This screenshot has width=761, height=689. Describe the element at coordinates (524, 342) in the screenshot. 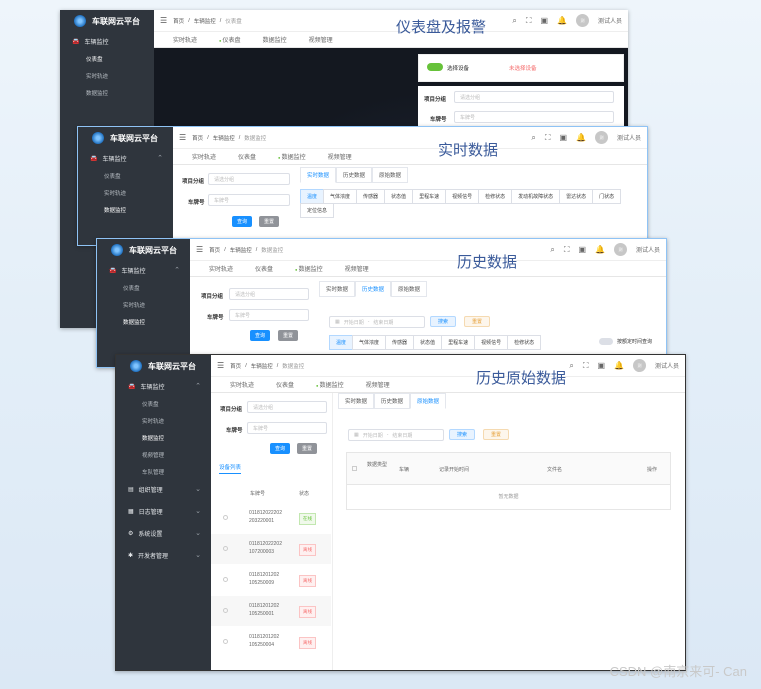

I see `history-chip: 检修状态` at that location.